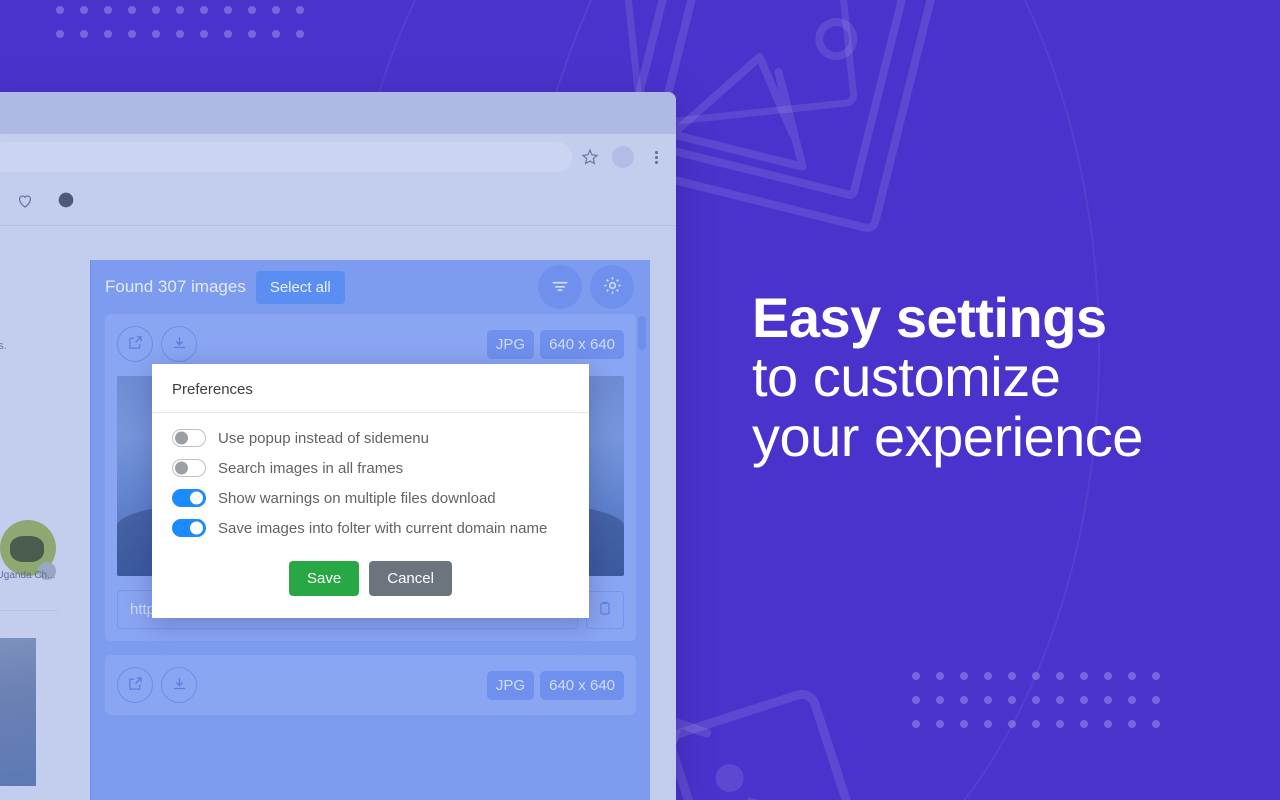 This screenshot has width=1280, height=800. Describe the element at coordinates (18, 712) in the screenshot. I see `page-thumbnail` at that location.